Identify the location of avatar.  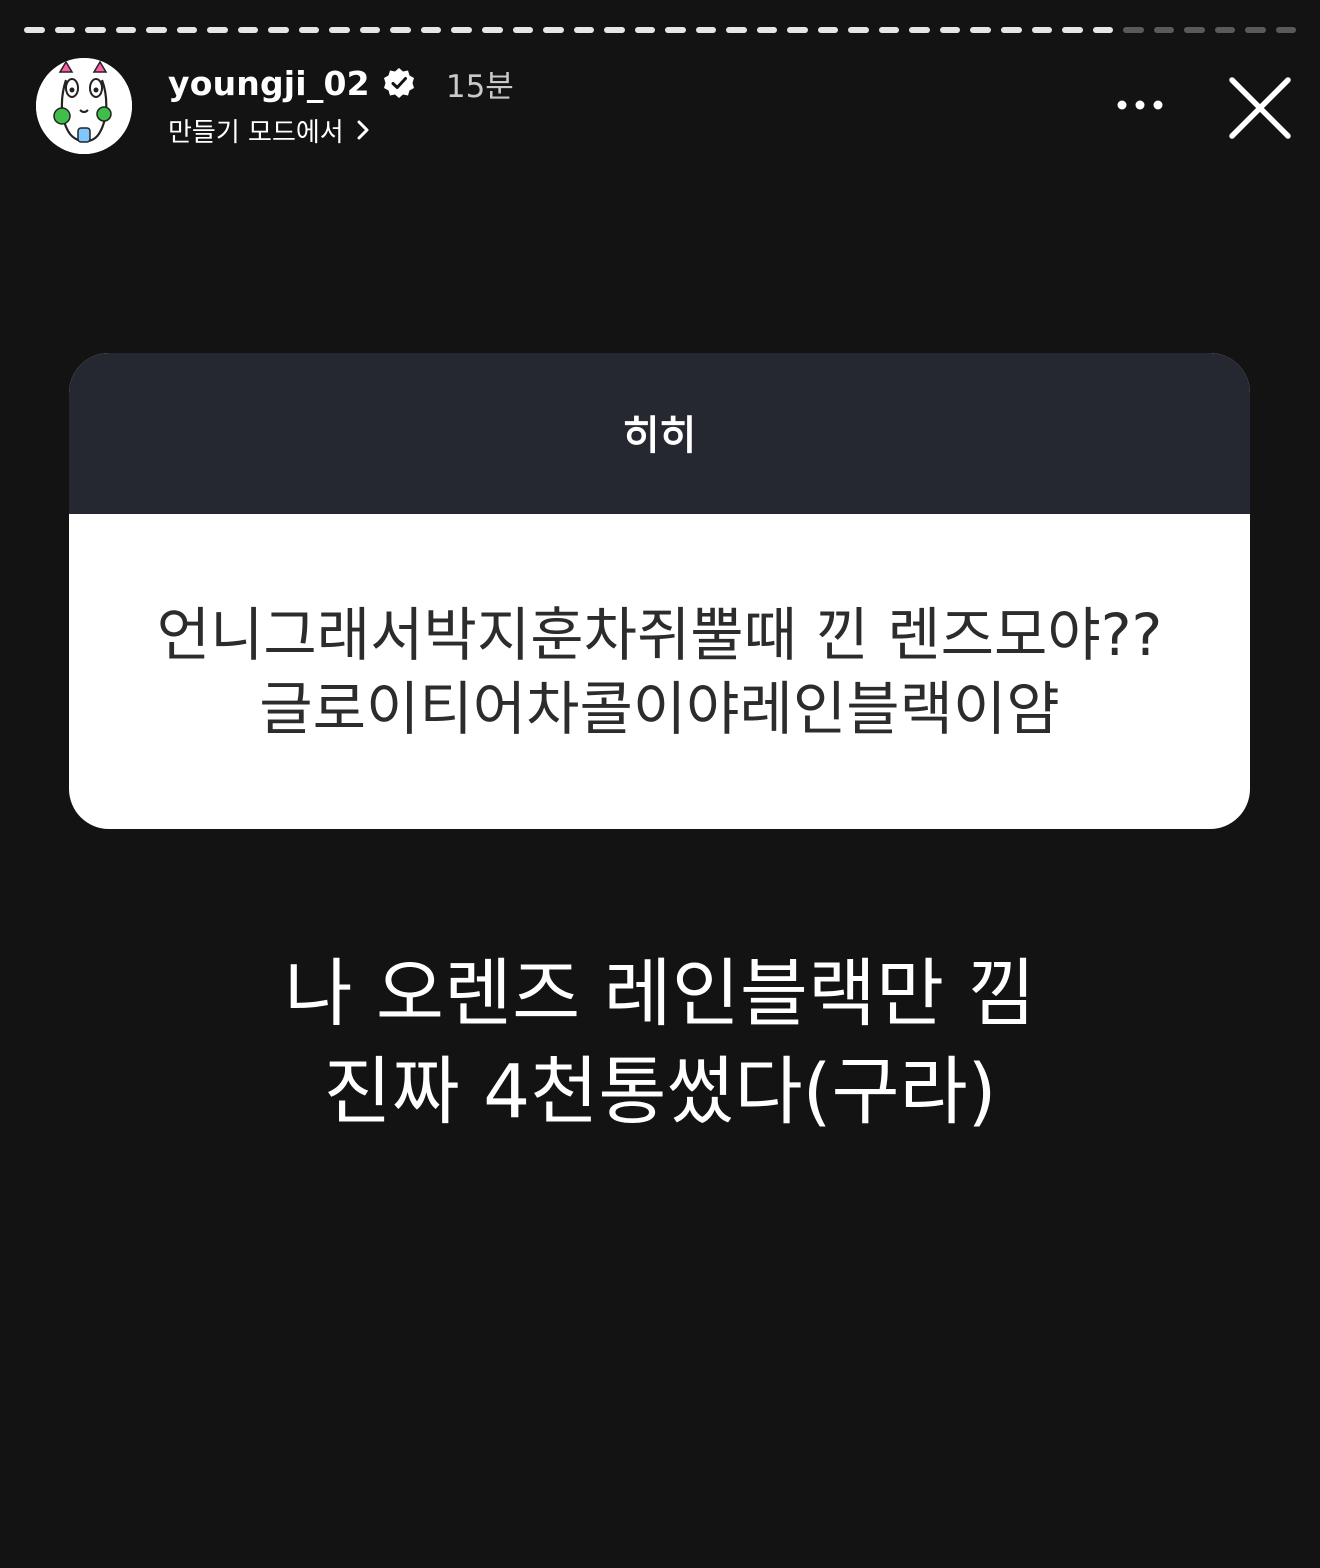
(84, 106).